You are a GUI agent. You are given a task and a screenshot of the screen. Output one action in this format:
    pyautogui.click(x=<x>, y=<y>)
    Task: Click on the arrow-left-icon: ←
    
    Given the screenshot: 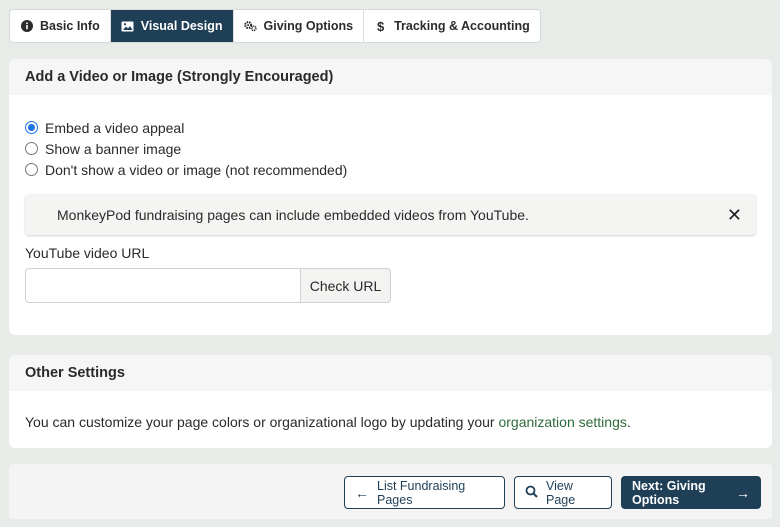 What is the action you would take?
    pyautogui.click(x=362, y=492)
    